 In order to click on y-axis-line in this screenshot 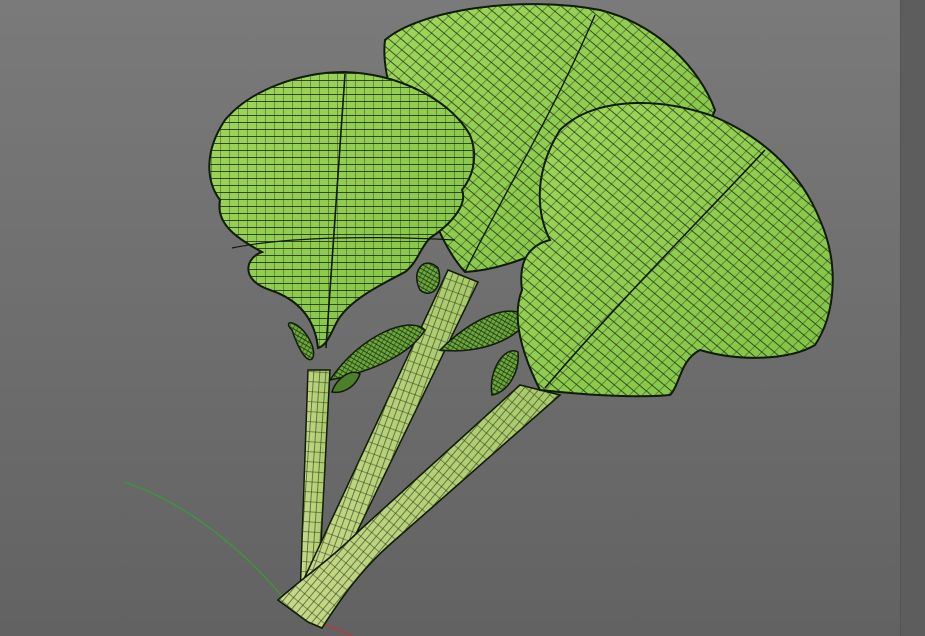, I will do `click(204, 541)`.